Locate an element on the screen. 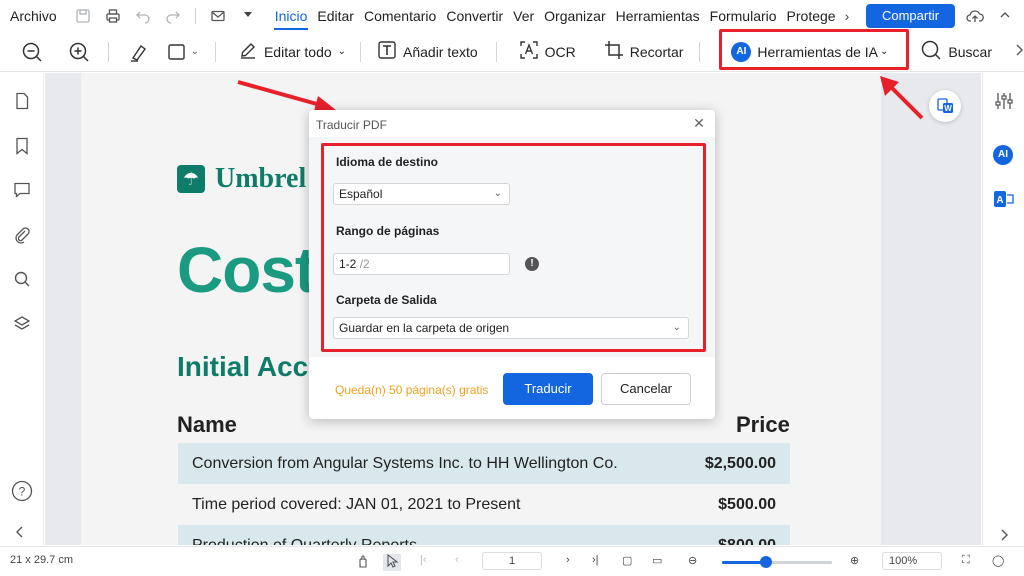 Image resolution: width=1024 pixels, height=576 pixels. shape-dropdown-chevron-icon: ⌄ is located at coordinates (195, 51).